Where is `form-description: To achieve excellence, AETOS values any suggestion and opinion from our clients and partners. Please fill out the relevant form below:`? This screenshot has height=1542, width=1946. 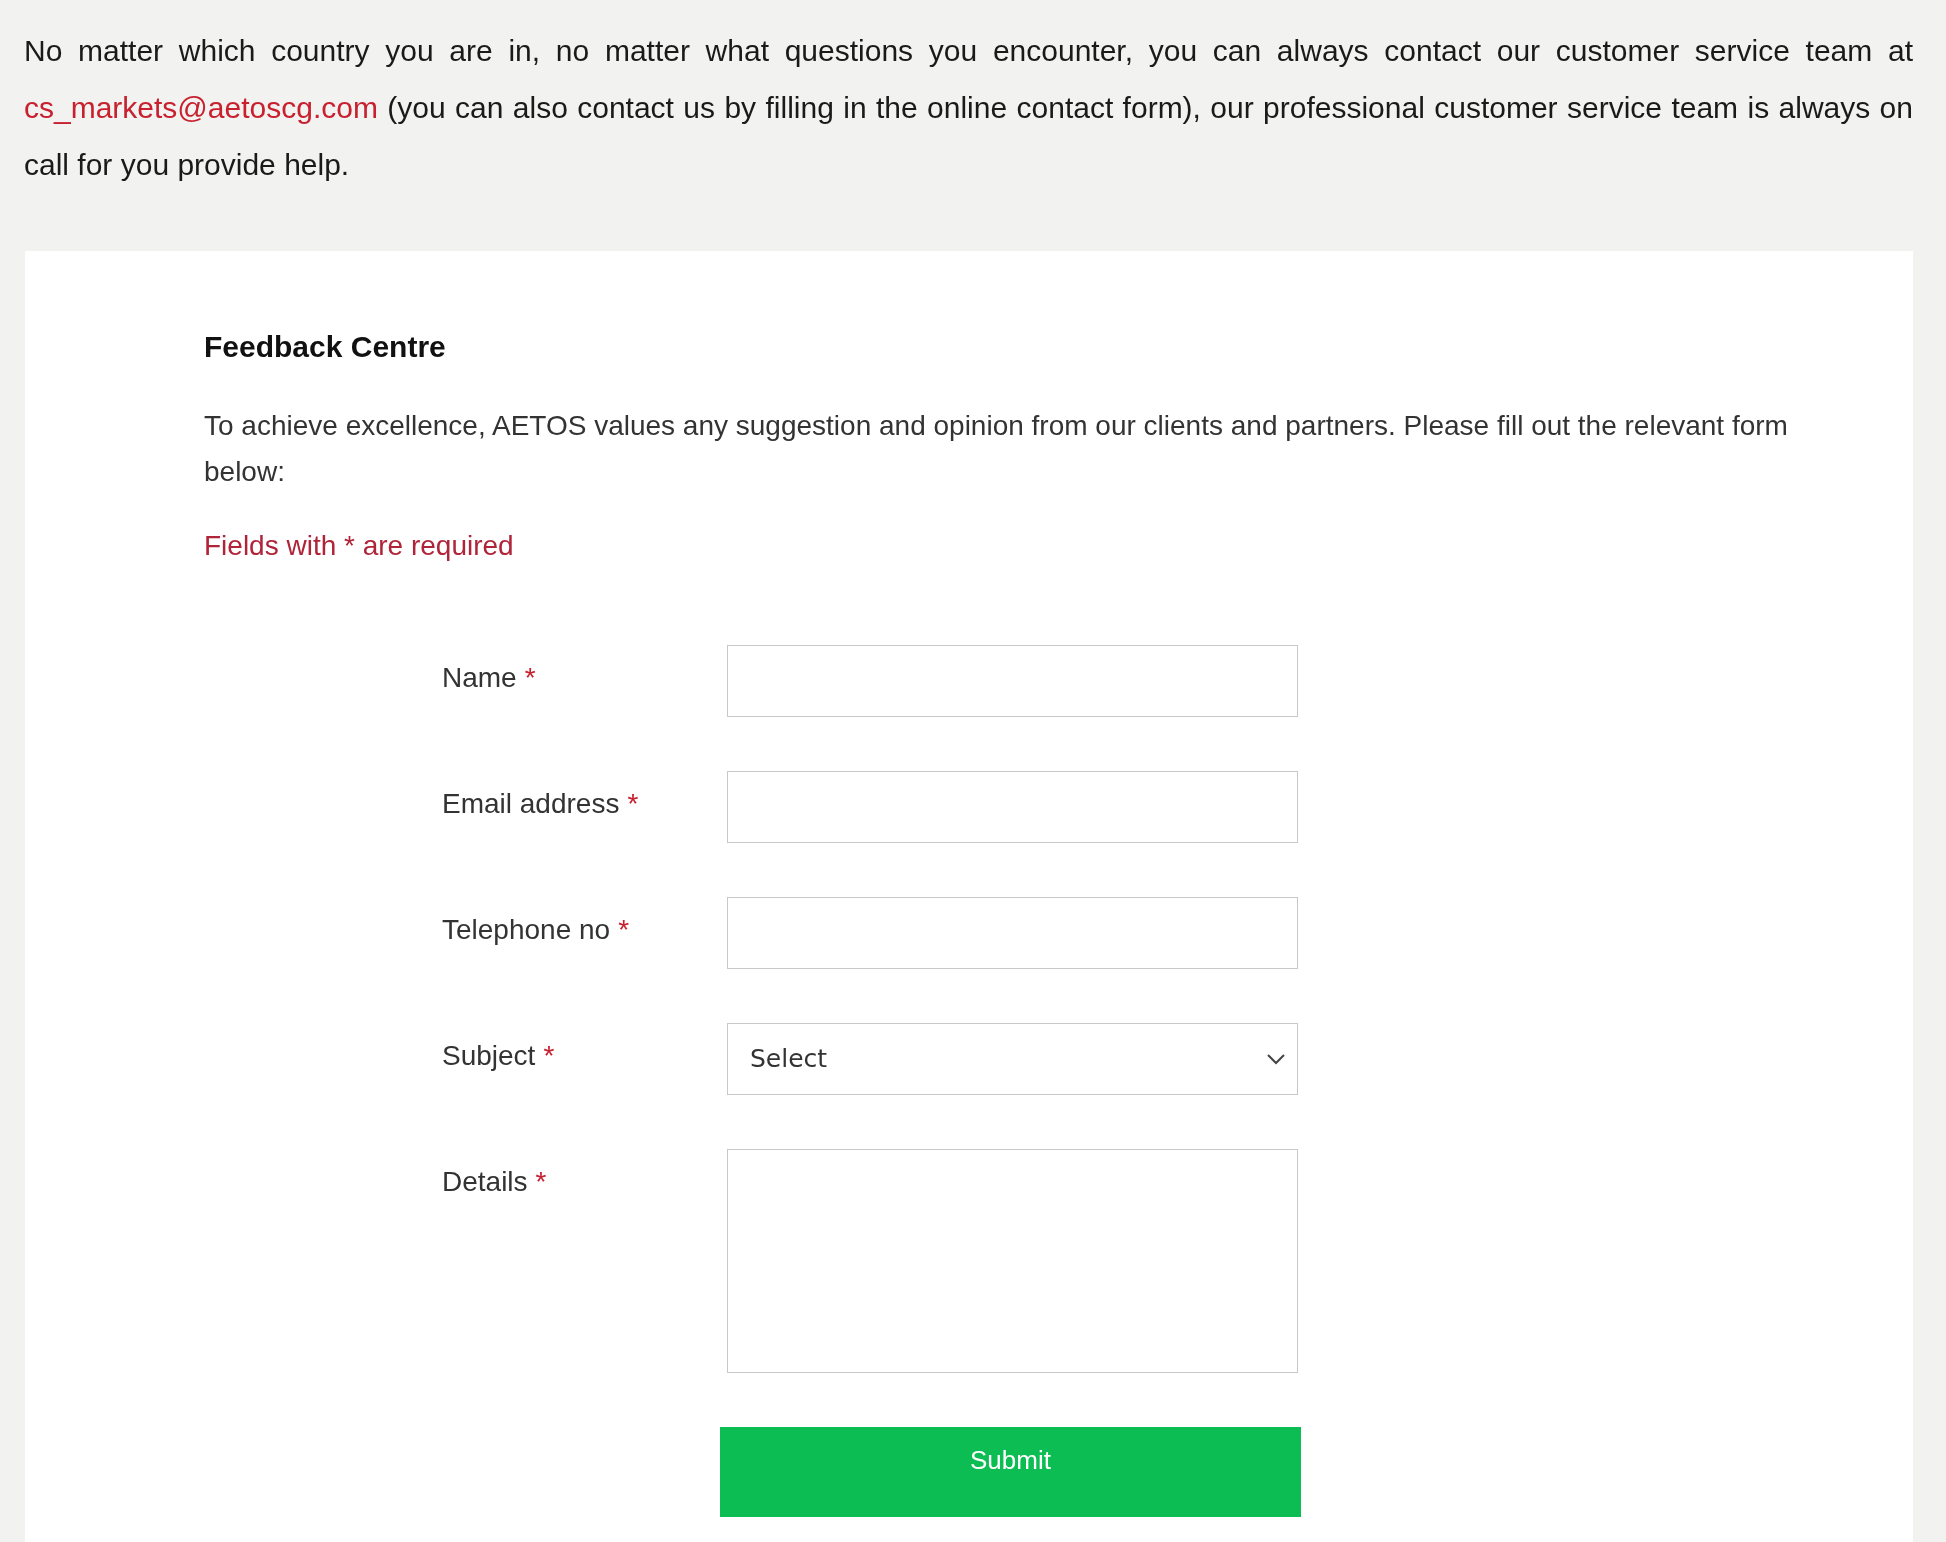
form-description: To achieve excellence, AETOS values any suggestion and opinion from our clients and partners. Please fill out the relevant form below: is located at coordinates (996, 449).